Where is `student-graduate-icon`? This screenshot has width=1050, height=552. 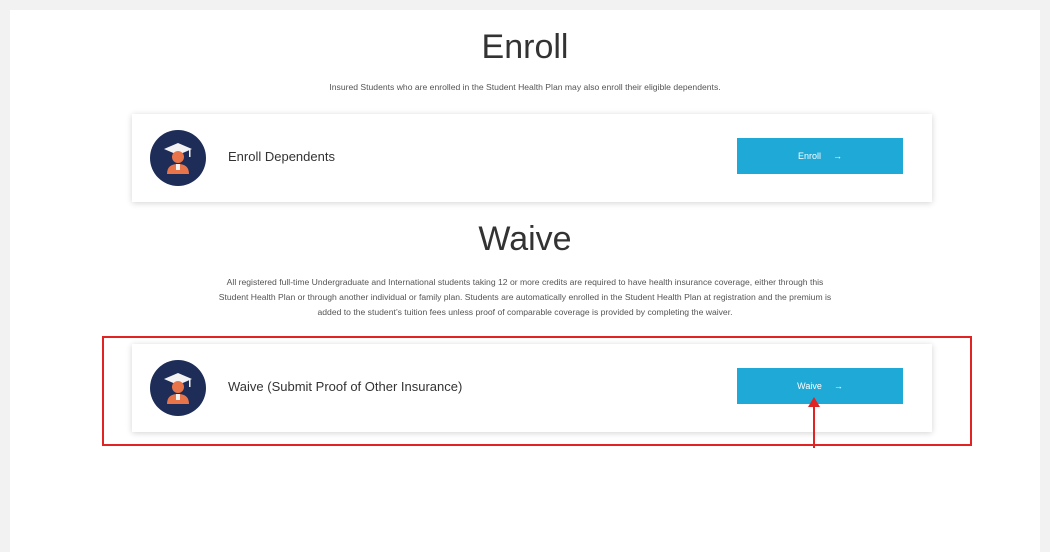 student-graduate-icon is located at coordinates (178, 158).